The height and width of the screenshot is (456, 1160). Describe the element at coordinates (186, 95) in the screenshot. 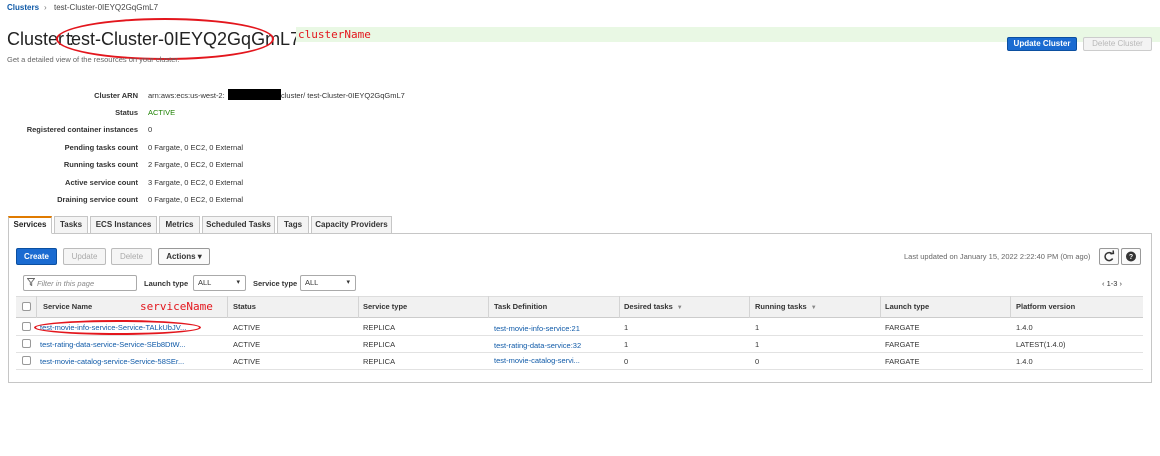

I see `detail-value-cluster-arn-prefix: arn:aws:ecs:us-west-2:` at that location.